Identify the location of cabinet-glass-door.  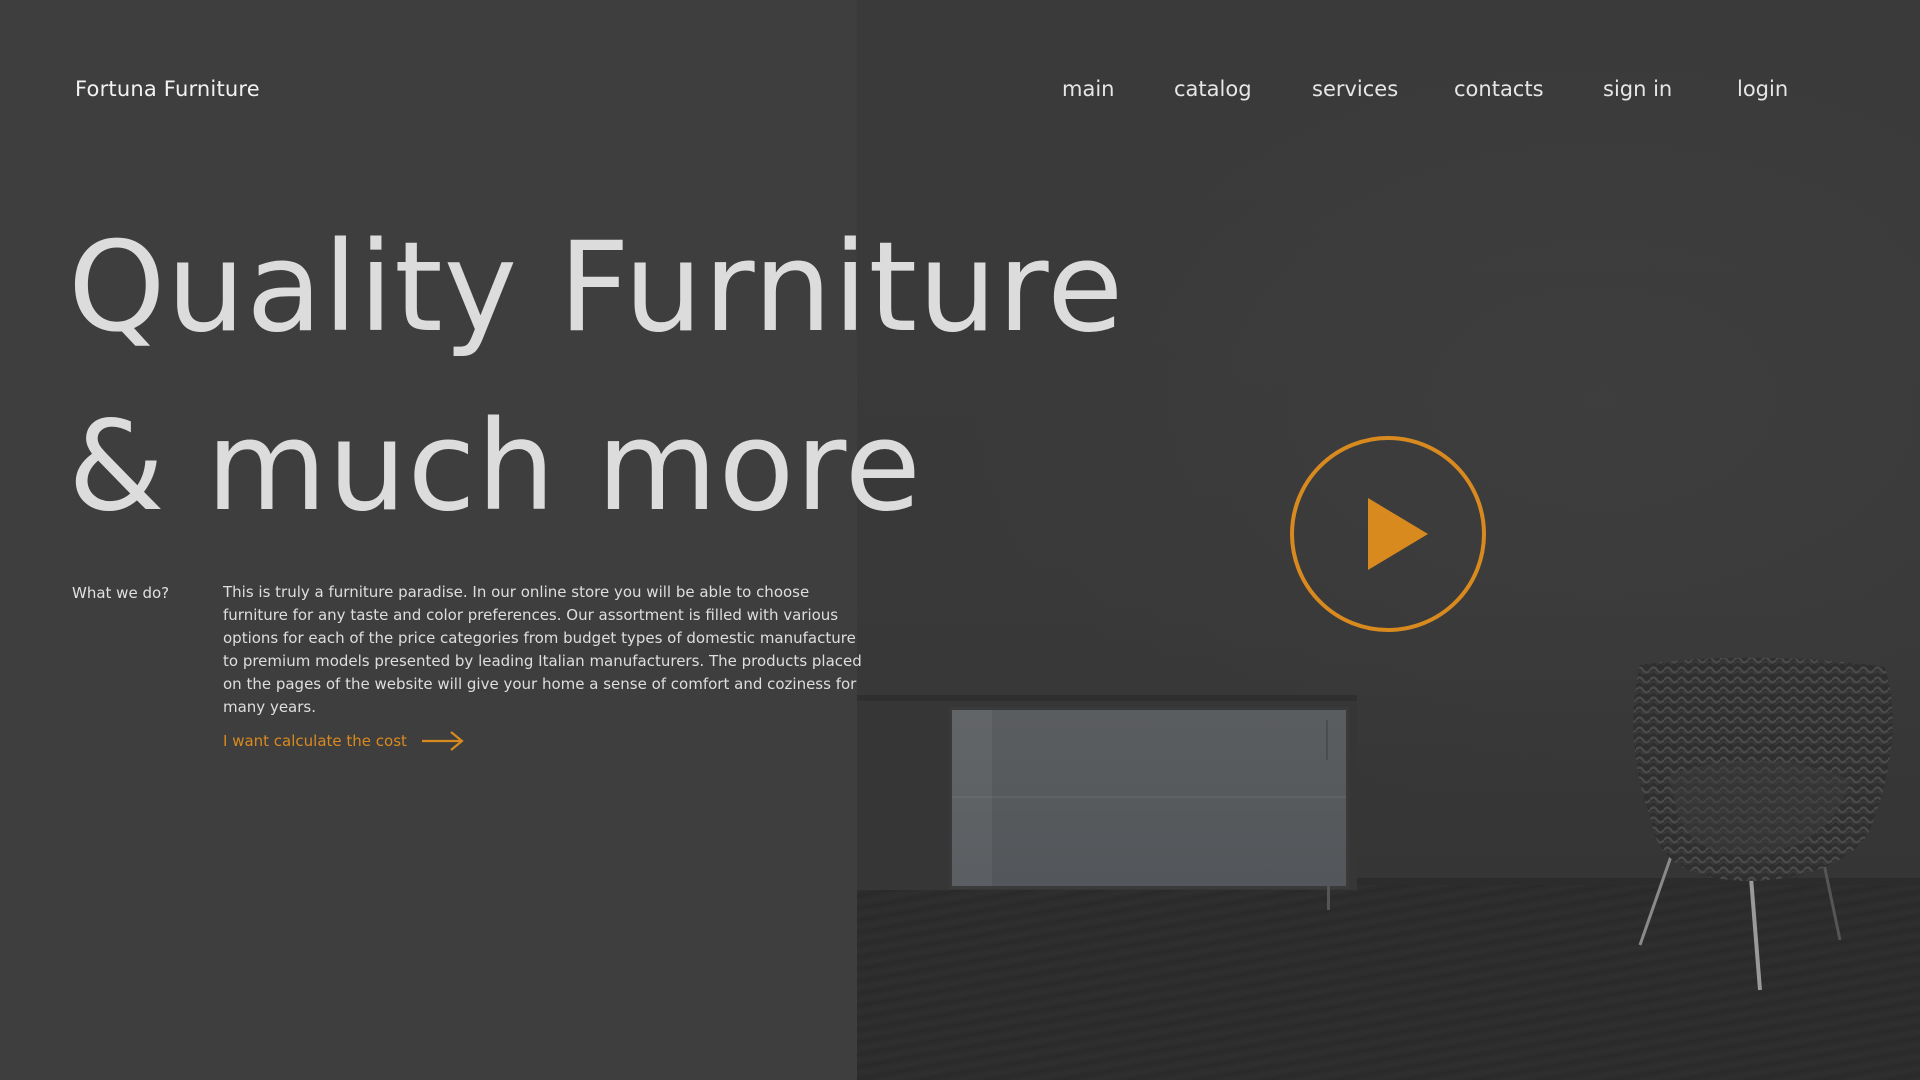
(1149, 798).